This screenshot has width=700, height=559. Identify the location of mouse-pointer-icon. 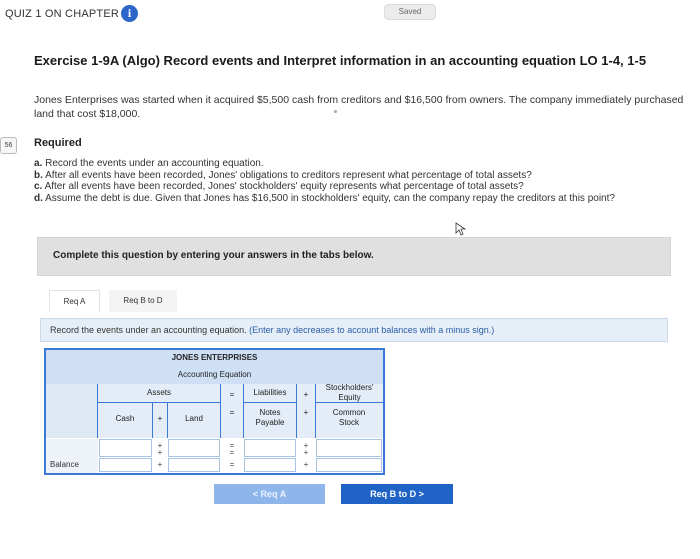
(461, 229).